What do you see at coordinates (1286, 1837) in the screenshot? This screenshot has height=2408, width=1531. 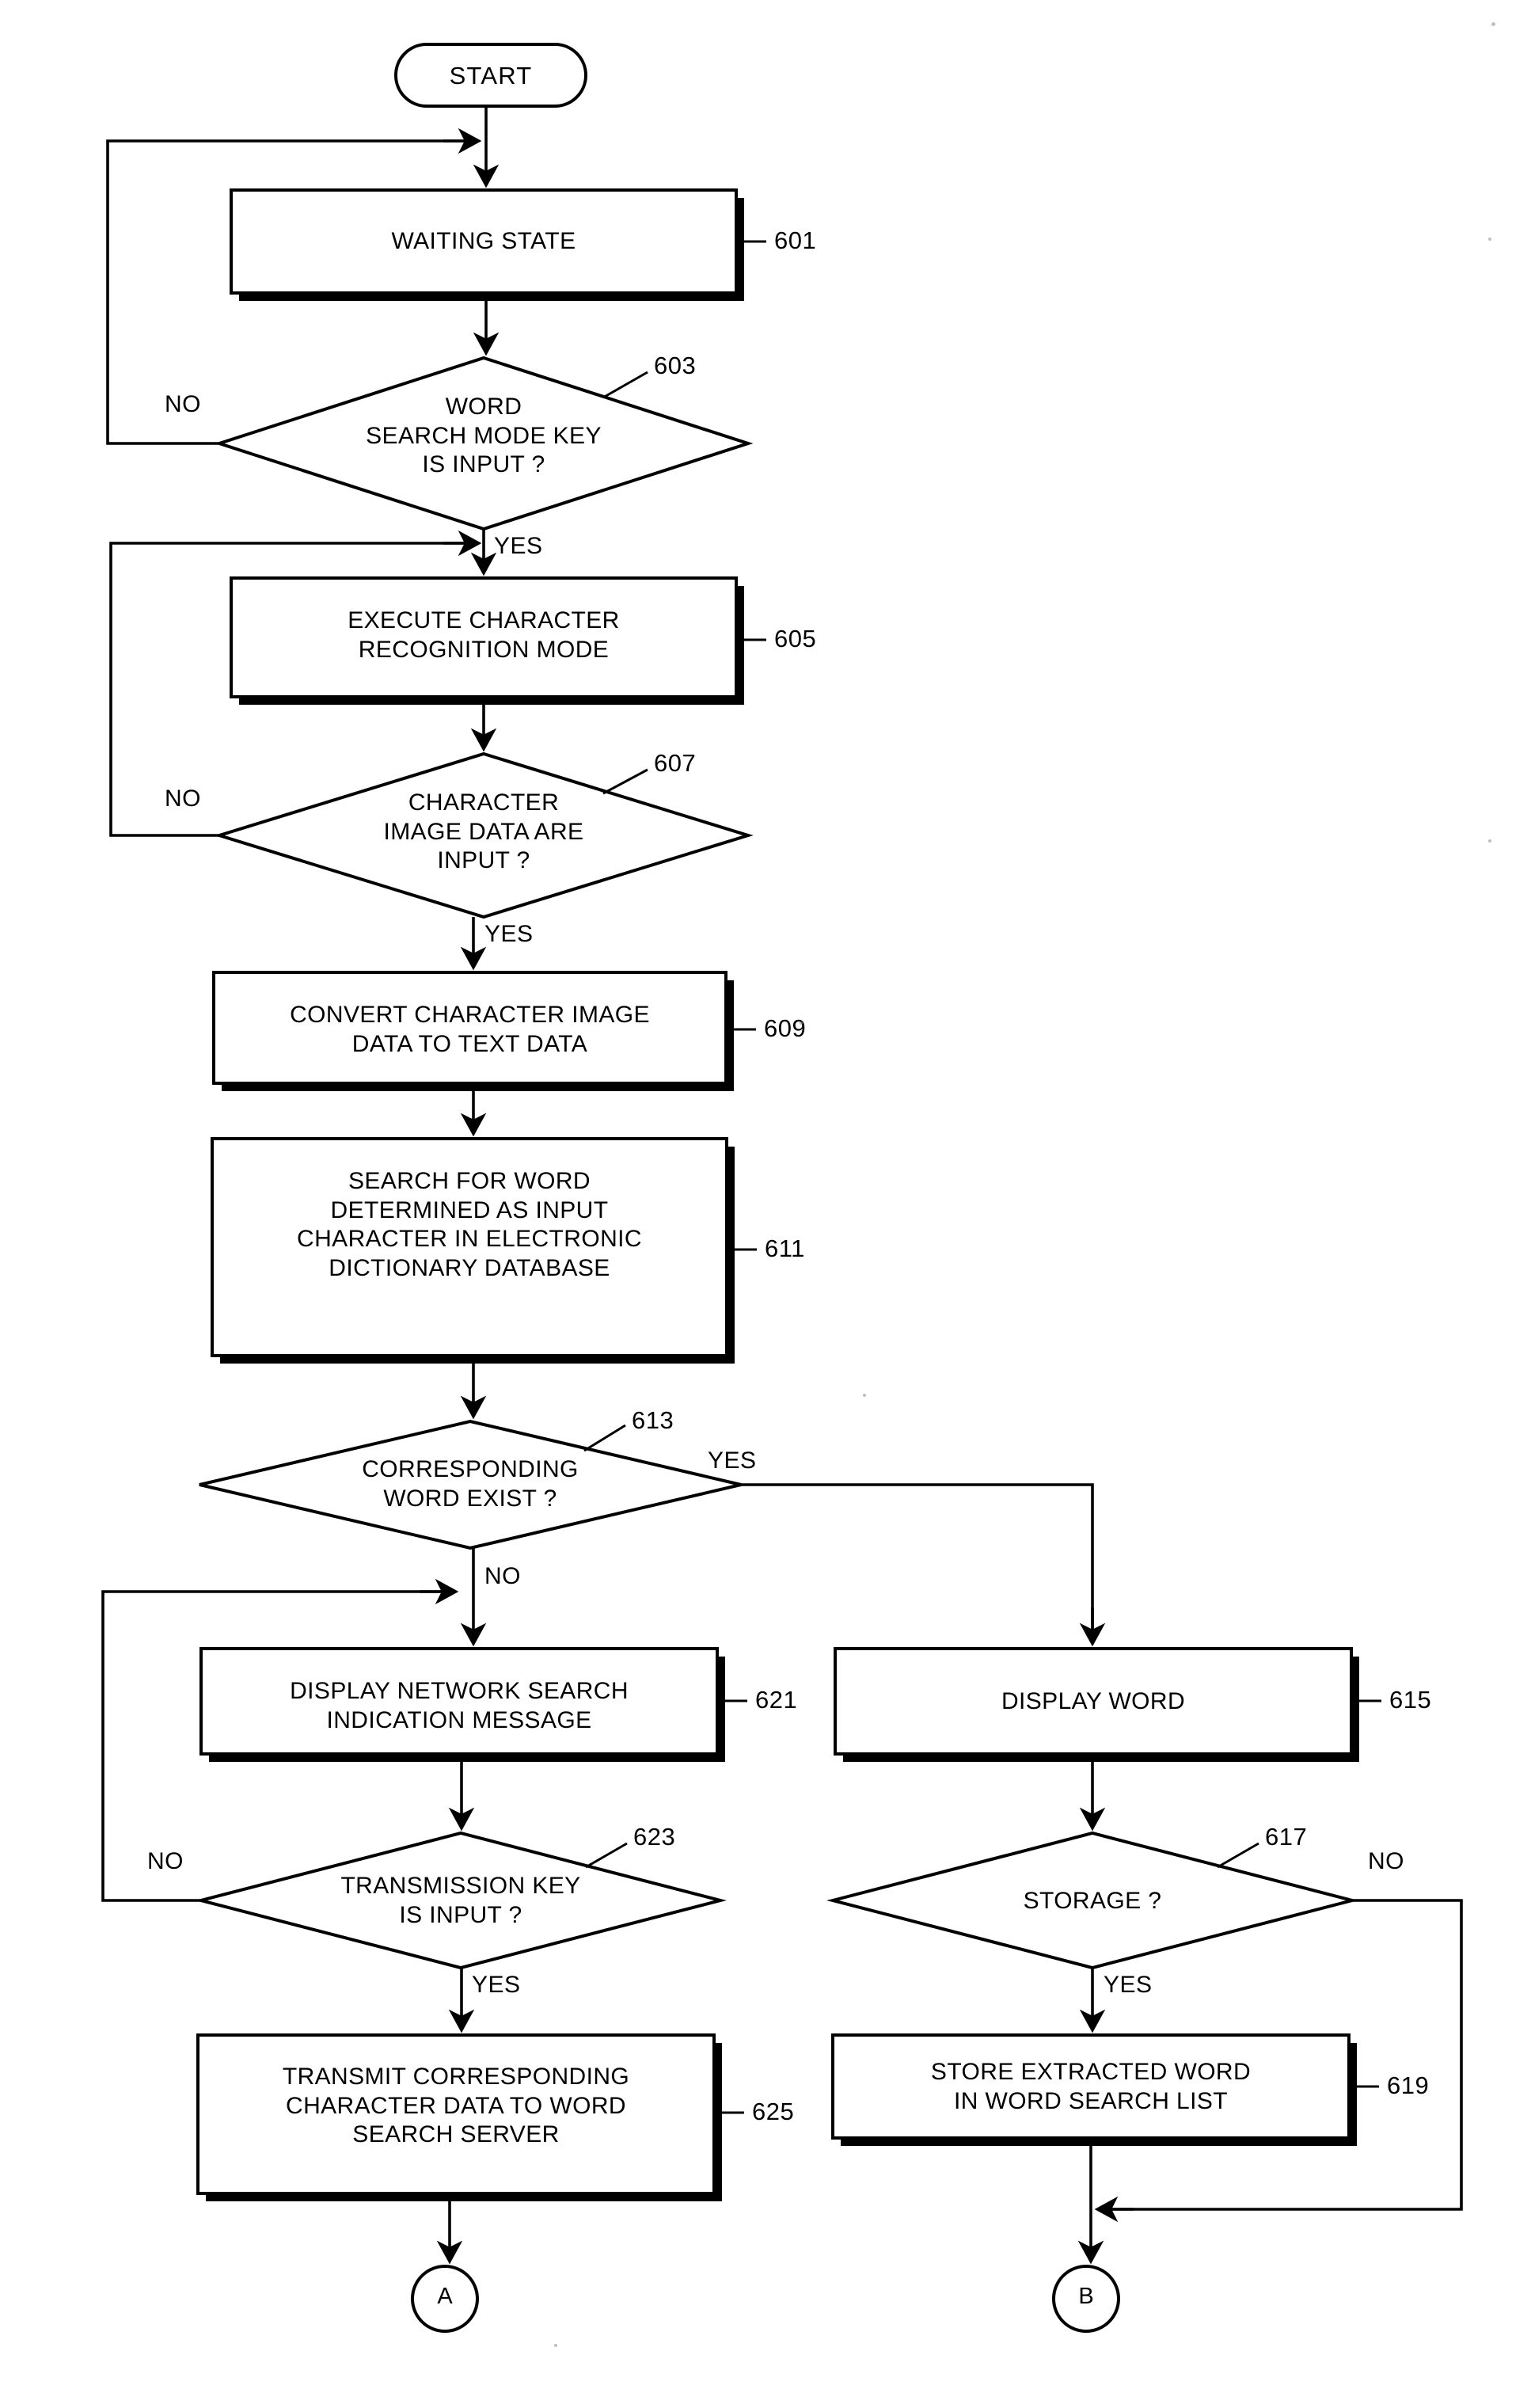 I see `ref-617: 617` at bounding box center [1286, 1837].